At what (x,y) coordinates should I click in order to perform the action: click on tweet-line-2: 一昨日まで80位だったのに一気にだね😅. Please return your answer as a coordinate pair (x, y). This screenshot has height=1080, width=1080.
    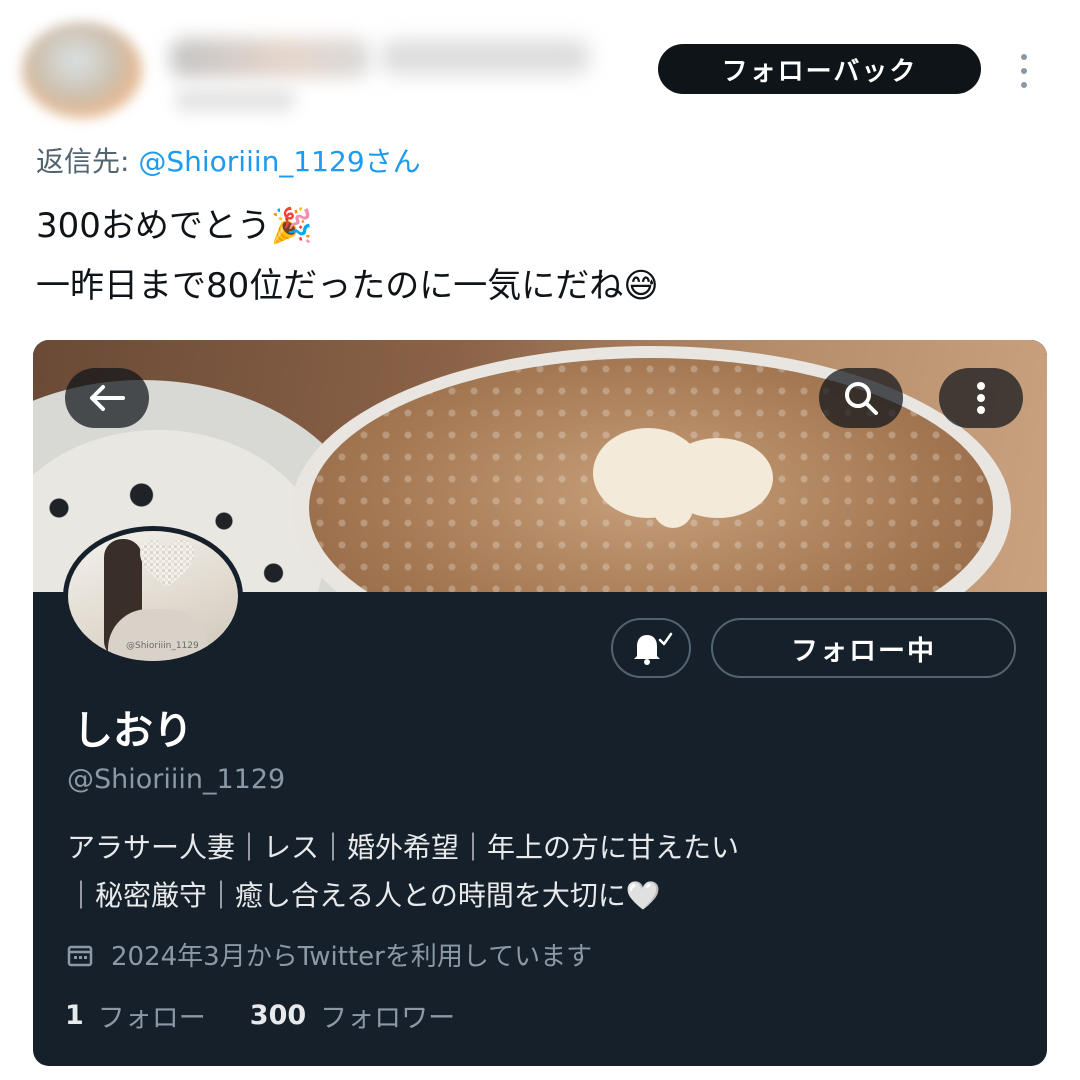
    Looking at the image, I should click on (347, 286).